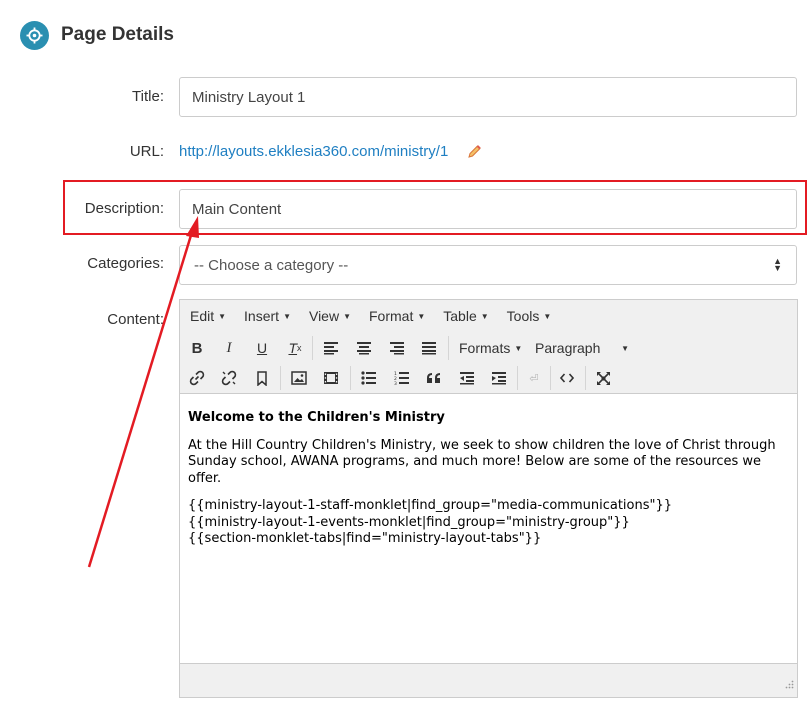  I want to click on content-label: Content:, so click(135, 319).